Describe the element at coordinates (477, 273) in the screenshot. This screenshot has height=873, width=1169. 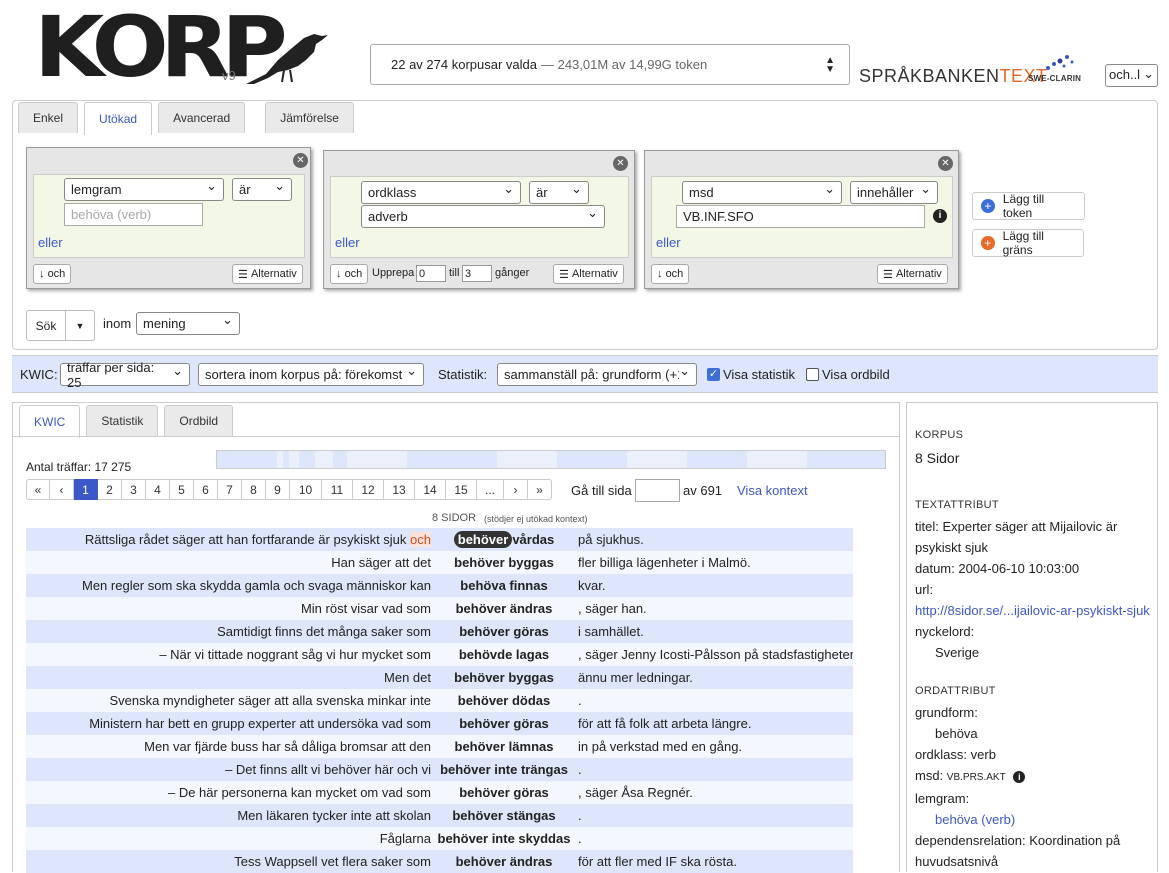
I see `repeat-to-input: 3` at that location.